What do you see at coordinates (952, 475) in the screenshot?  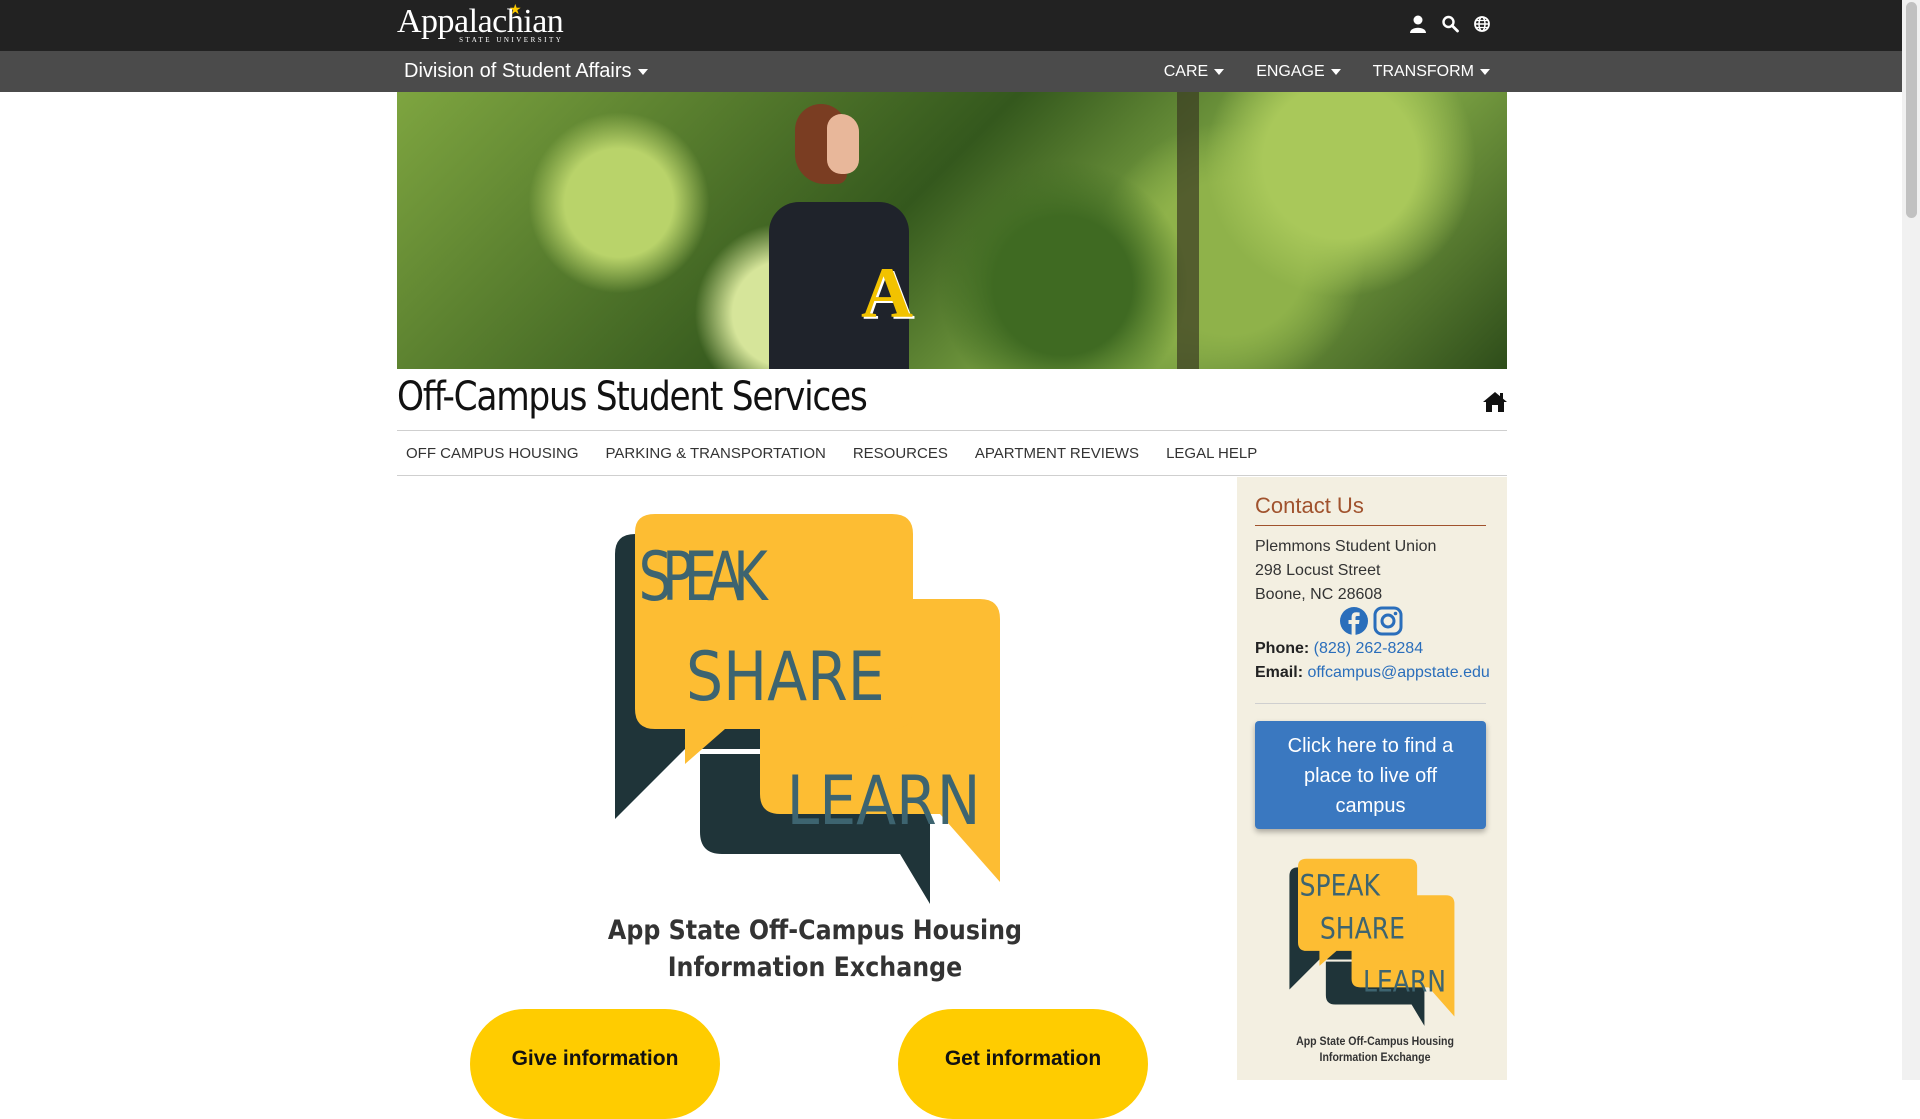 I see `subnav-divider` at bounding box center [952, 475].